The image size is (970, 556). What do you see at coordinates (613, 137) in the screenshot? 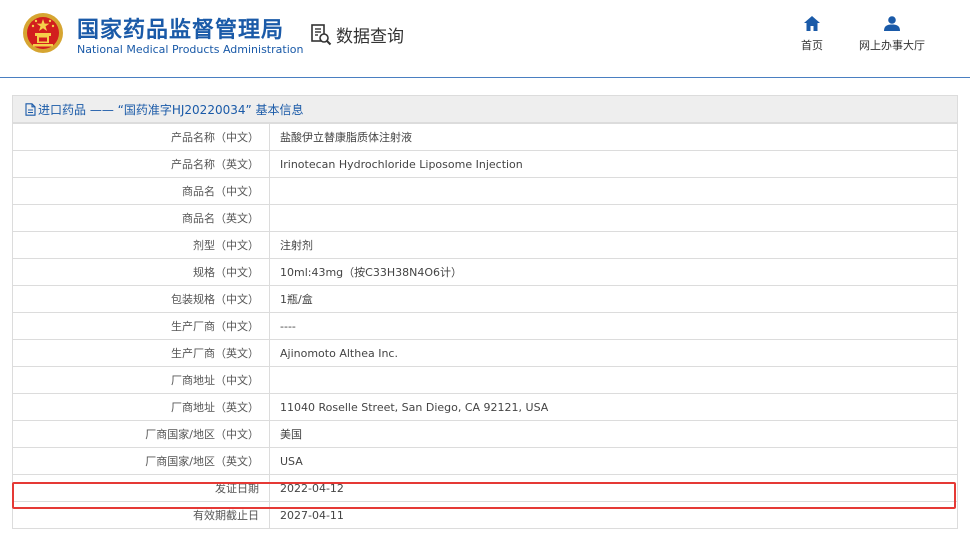
I see `field-value: 盐酸伊立替康脂质体注射液` at bounding box center [613, 137].